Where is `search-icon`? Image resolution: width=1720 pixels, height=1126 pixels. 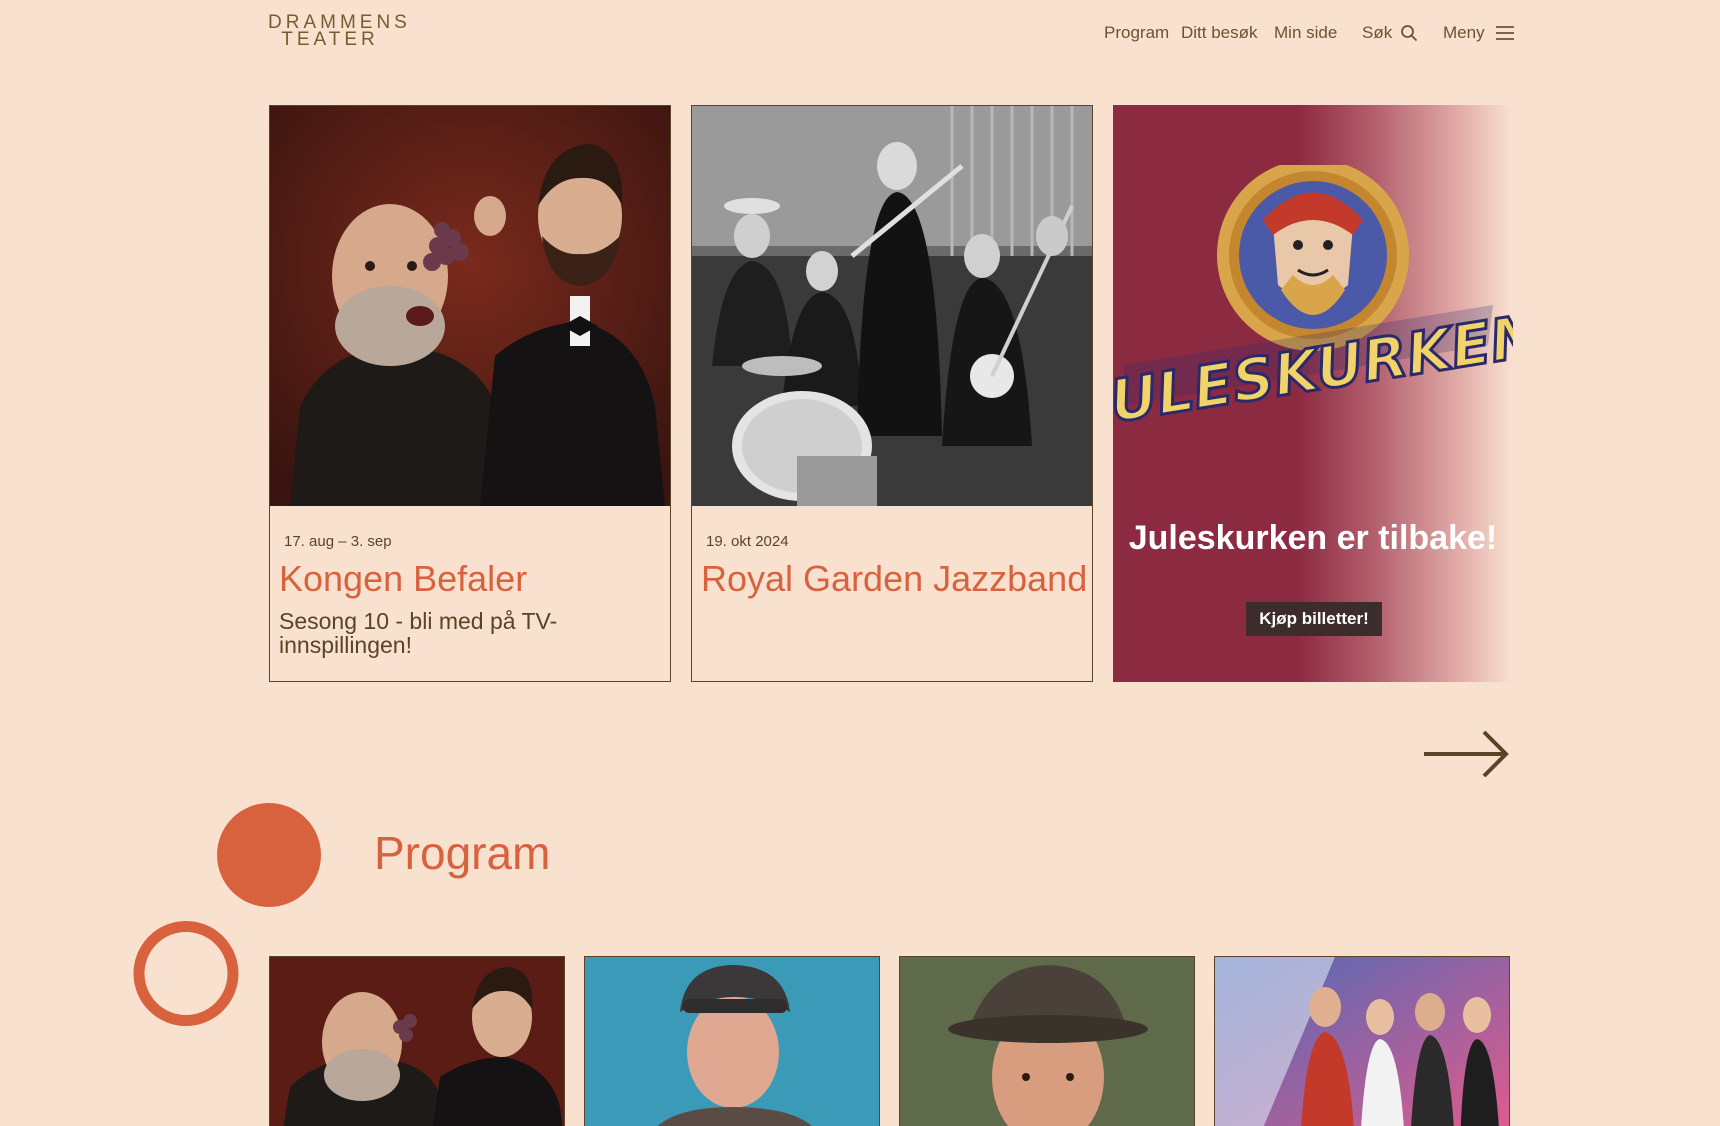 search-icon is located at coordinates (1409, 33).